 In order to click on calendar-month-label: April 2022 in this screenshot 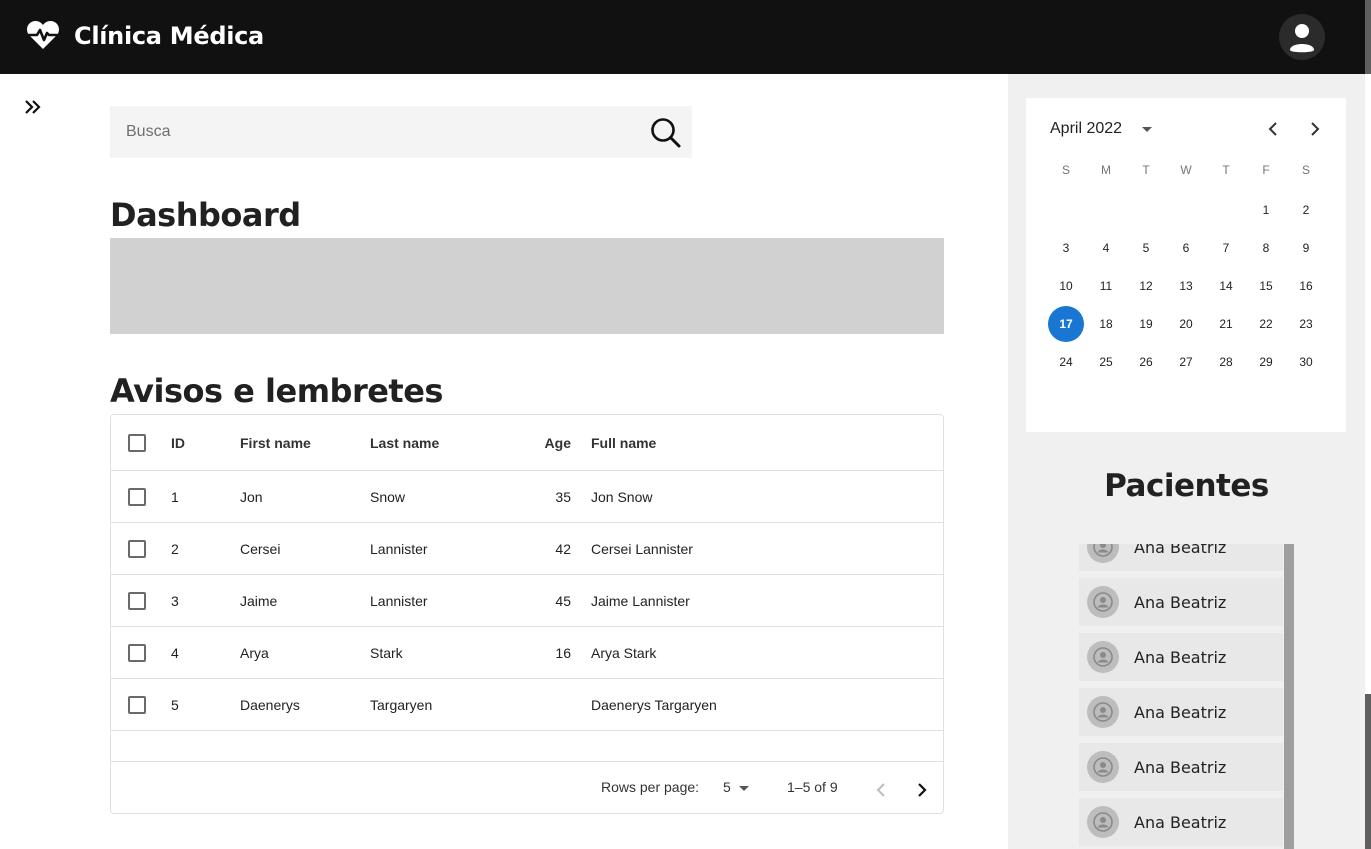, I will do `click(1086, 129)`.